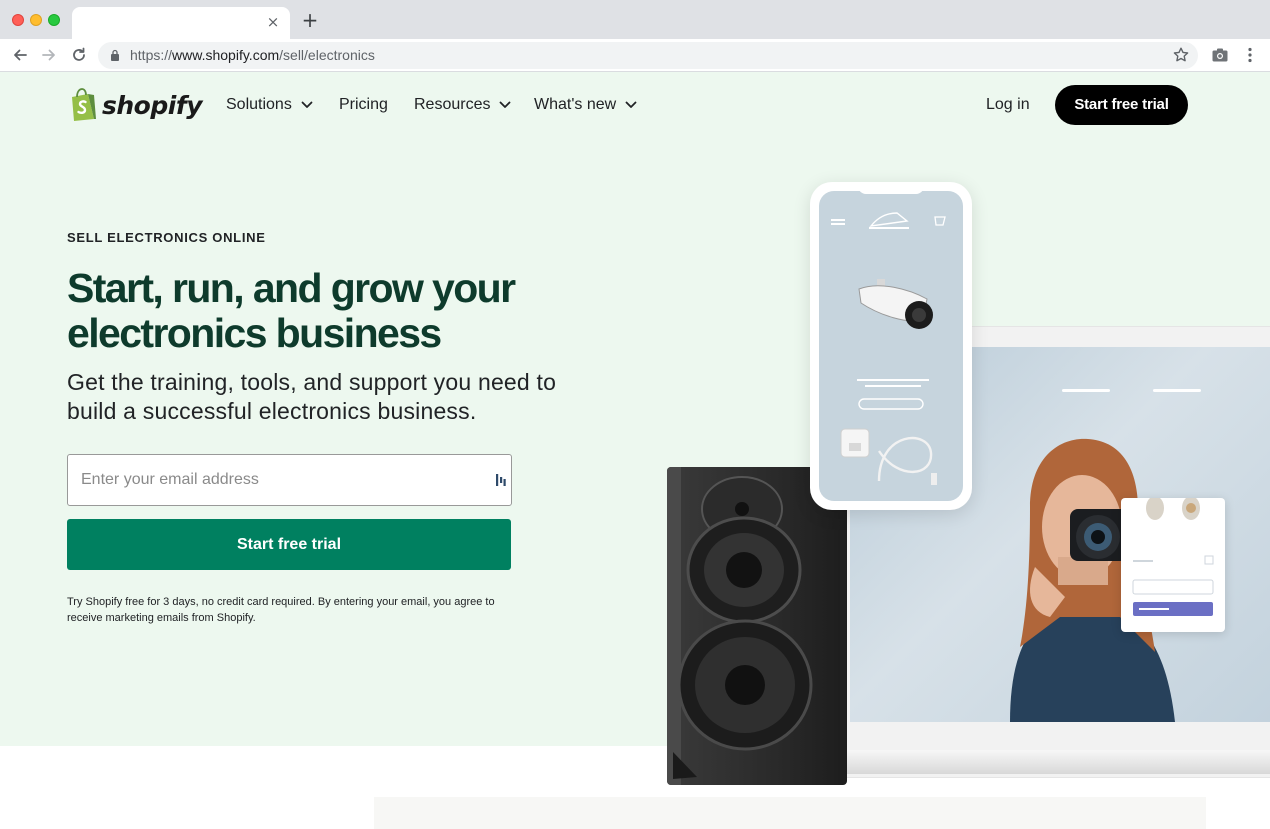  What do you see at coordinates (18, 20) in the screenshot?
I see `window-close-button` at bounding box center [18, 20].